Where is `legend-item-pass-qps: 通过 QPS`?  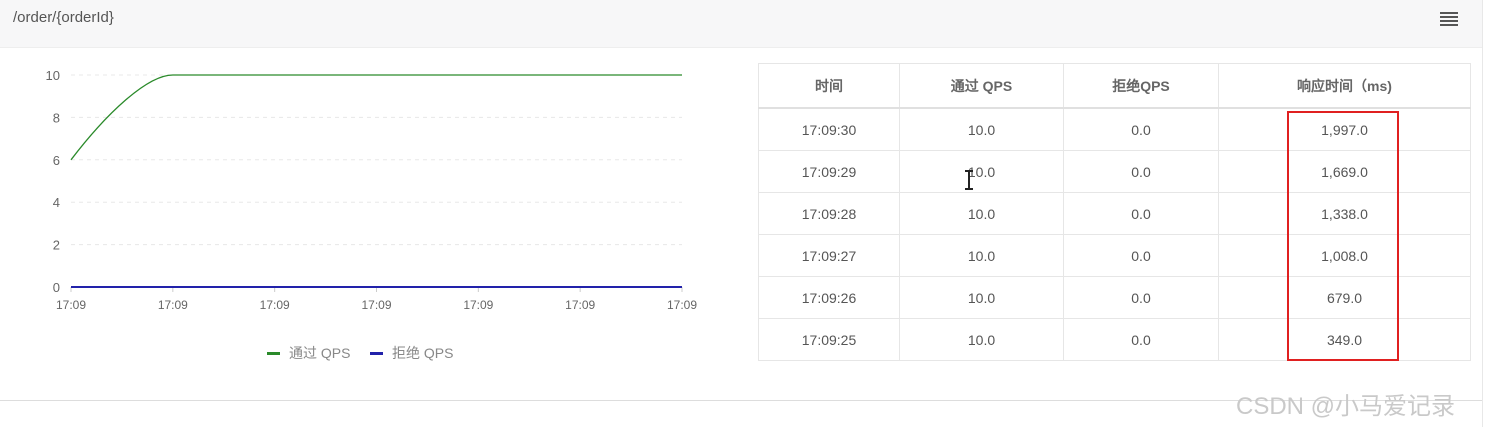
legend-item-pass-qps: 通过 QPS is located at coordinates (308, 353).